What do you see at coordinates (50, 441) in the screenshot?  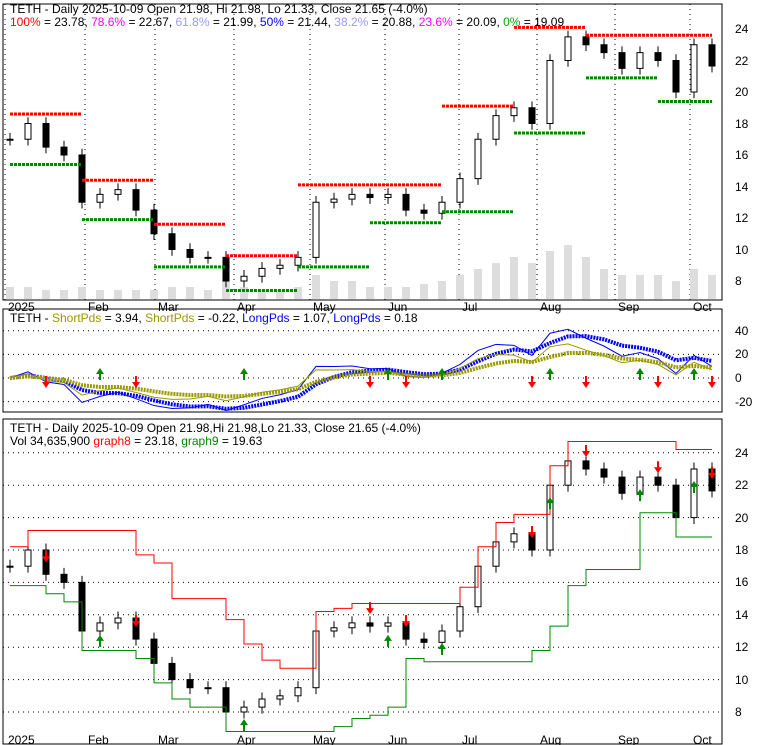 I see `volume-label: Vol 34,635,900` at bounding box center [50, 441].